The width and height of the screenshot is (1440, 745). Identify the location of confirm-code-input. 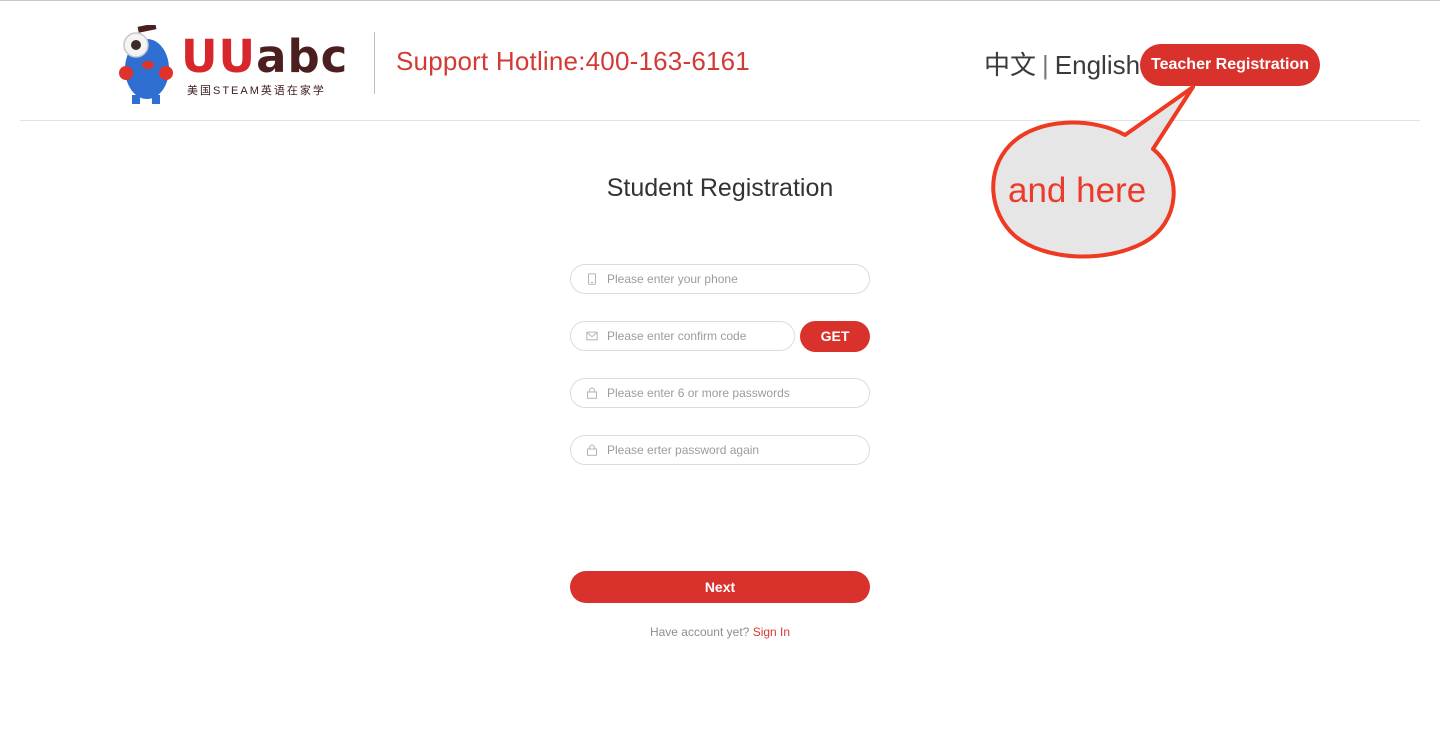
(697, 336).